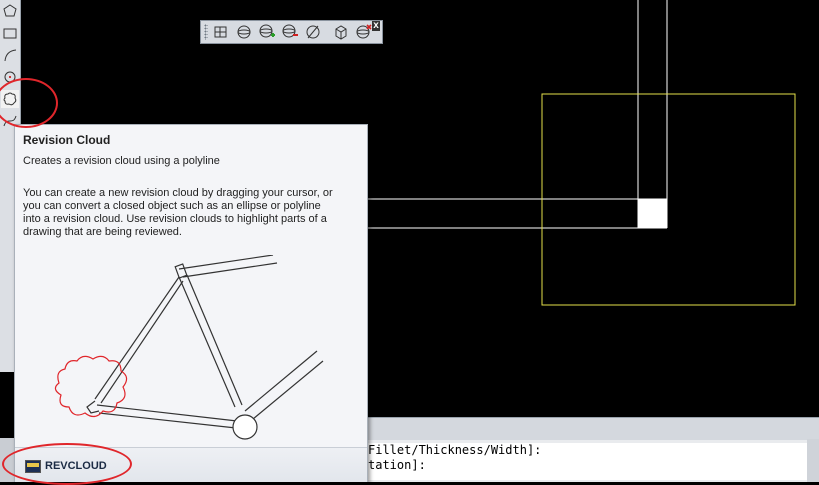 The width and height of the screenshot is (819, 485). I want to click on arc-icon, so click(10, 55).